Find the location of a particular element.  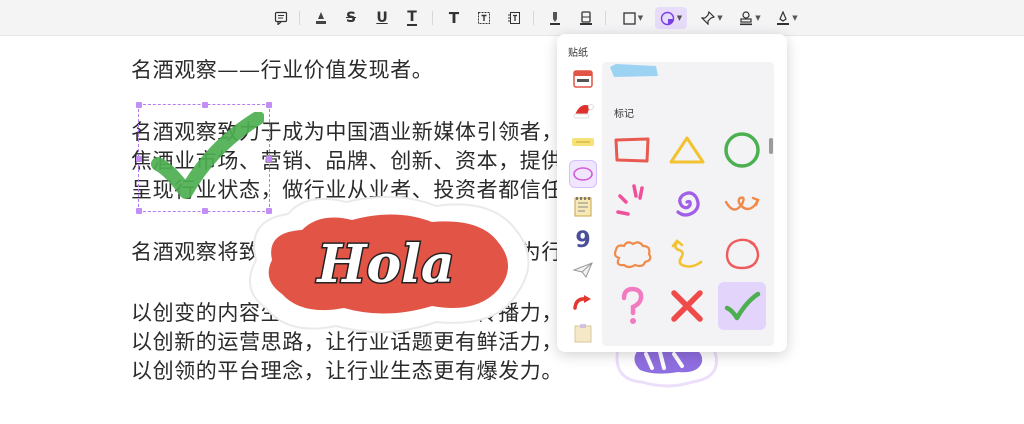

strikethrough-label: S is located at coordinates (351, 18).